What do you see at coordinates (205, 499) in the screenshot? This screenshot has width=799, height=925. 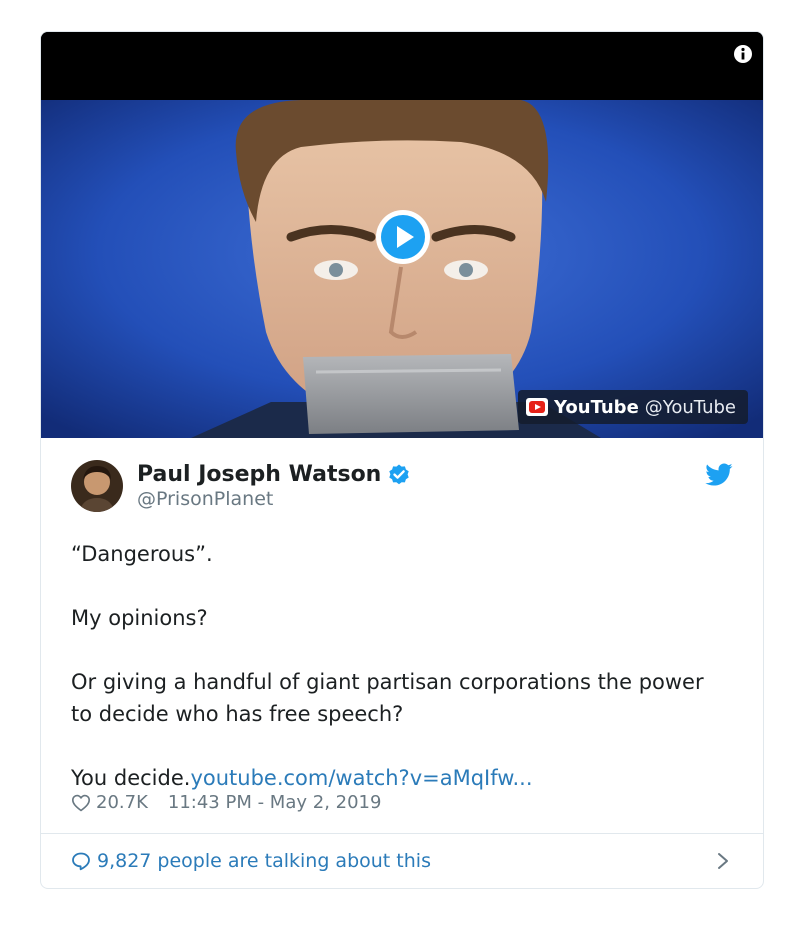 I see `author-handle: @PrisonPlanet` at bounding box center [205, 499].